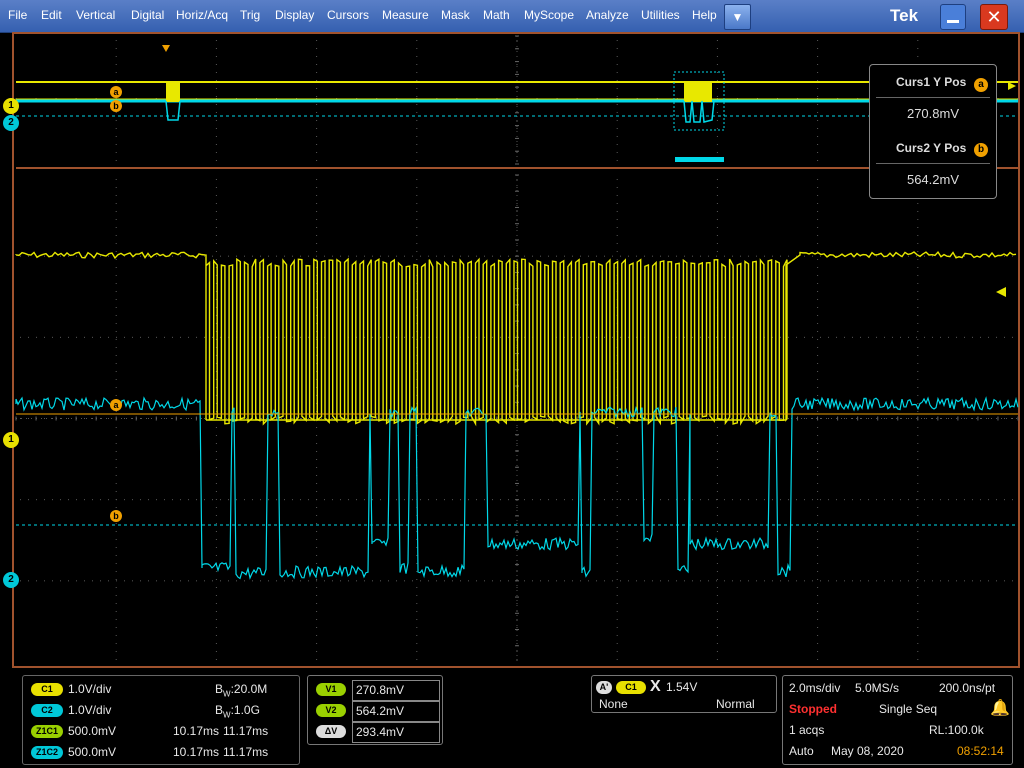 This screenshot has height=768, width=1024. What do you see at coordinates (735, 704) in the screenshot?
I see `trigger-mode: Normal` at bounding box center [735, 704].